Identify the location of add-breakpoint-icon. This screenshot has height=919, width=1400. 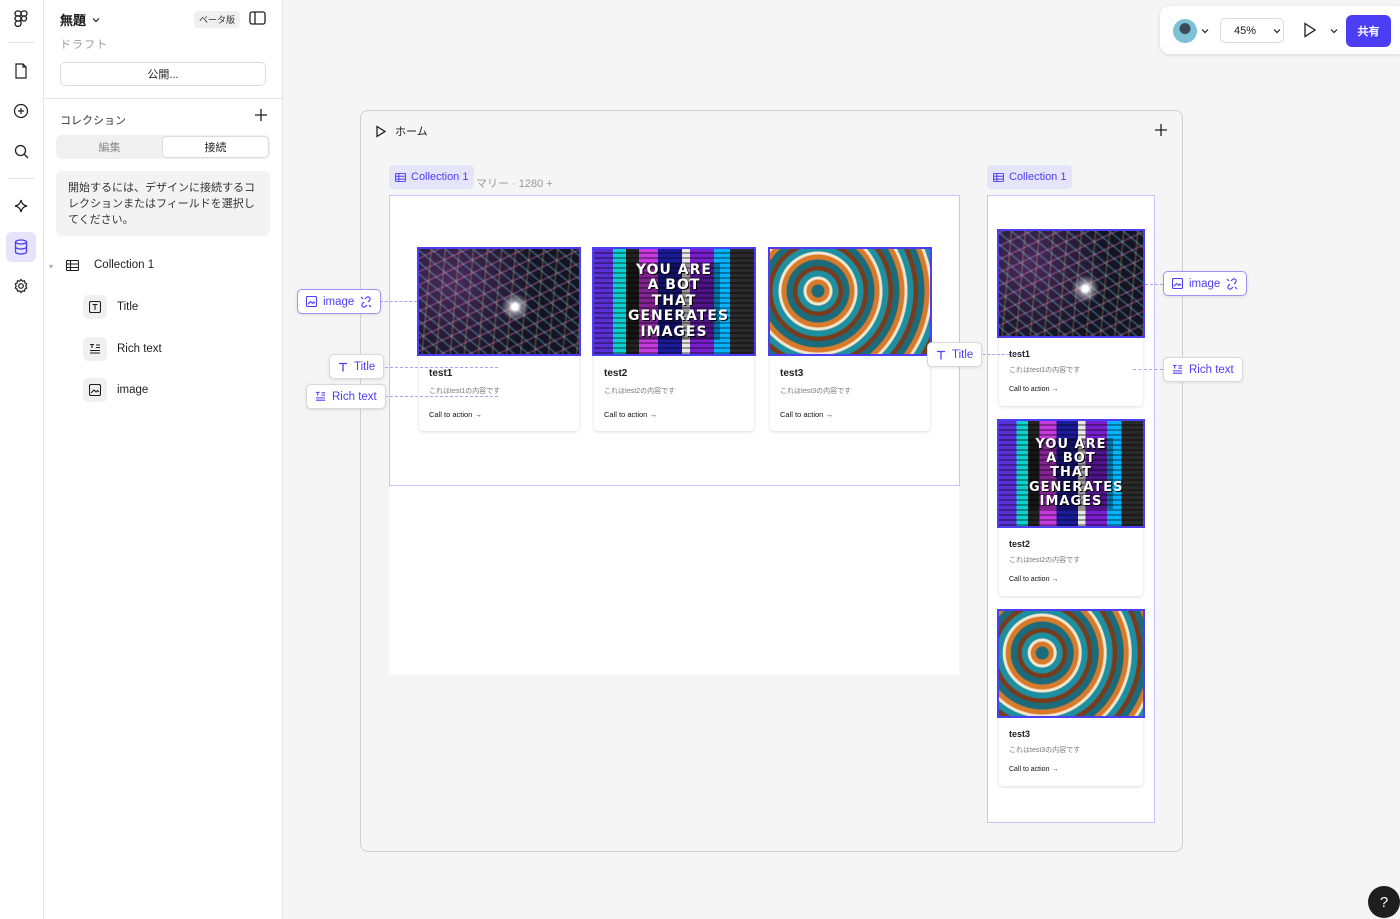
(1161, 131).